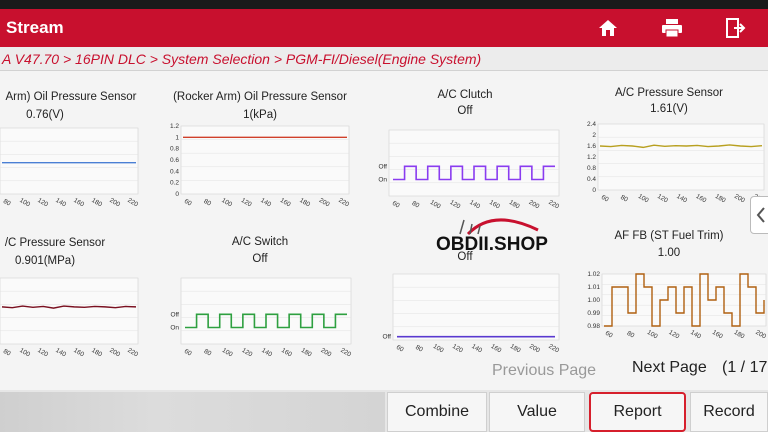 The image size is (768, 432). What do you see at coordinates (174, 171) in the screenshot?
I see `y-tick-label: 0.4` at bounding box center [174, 171].